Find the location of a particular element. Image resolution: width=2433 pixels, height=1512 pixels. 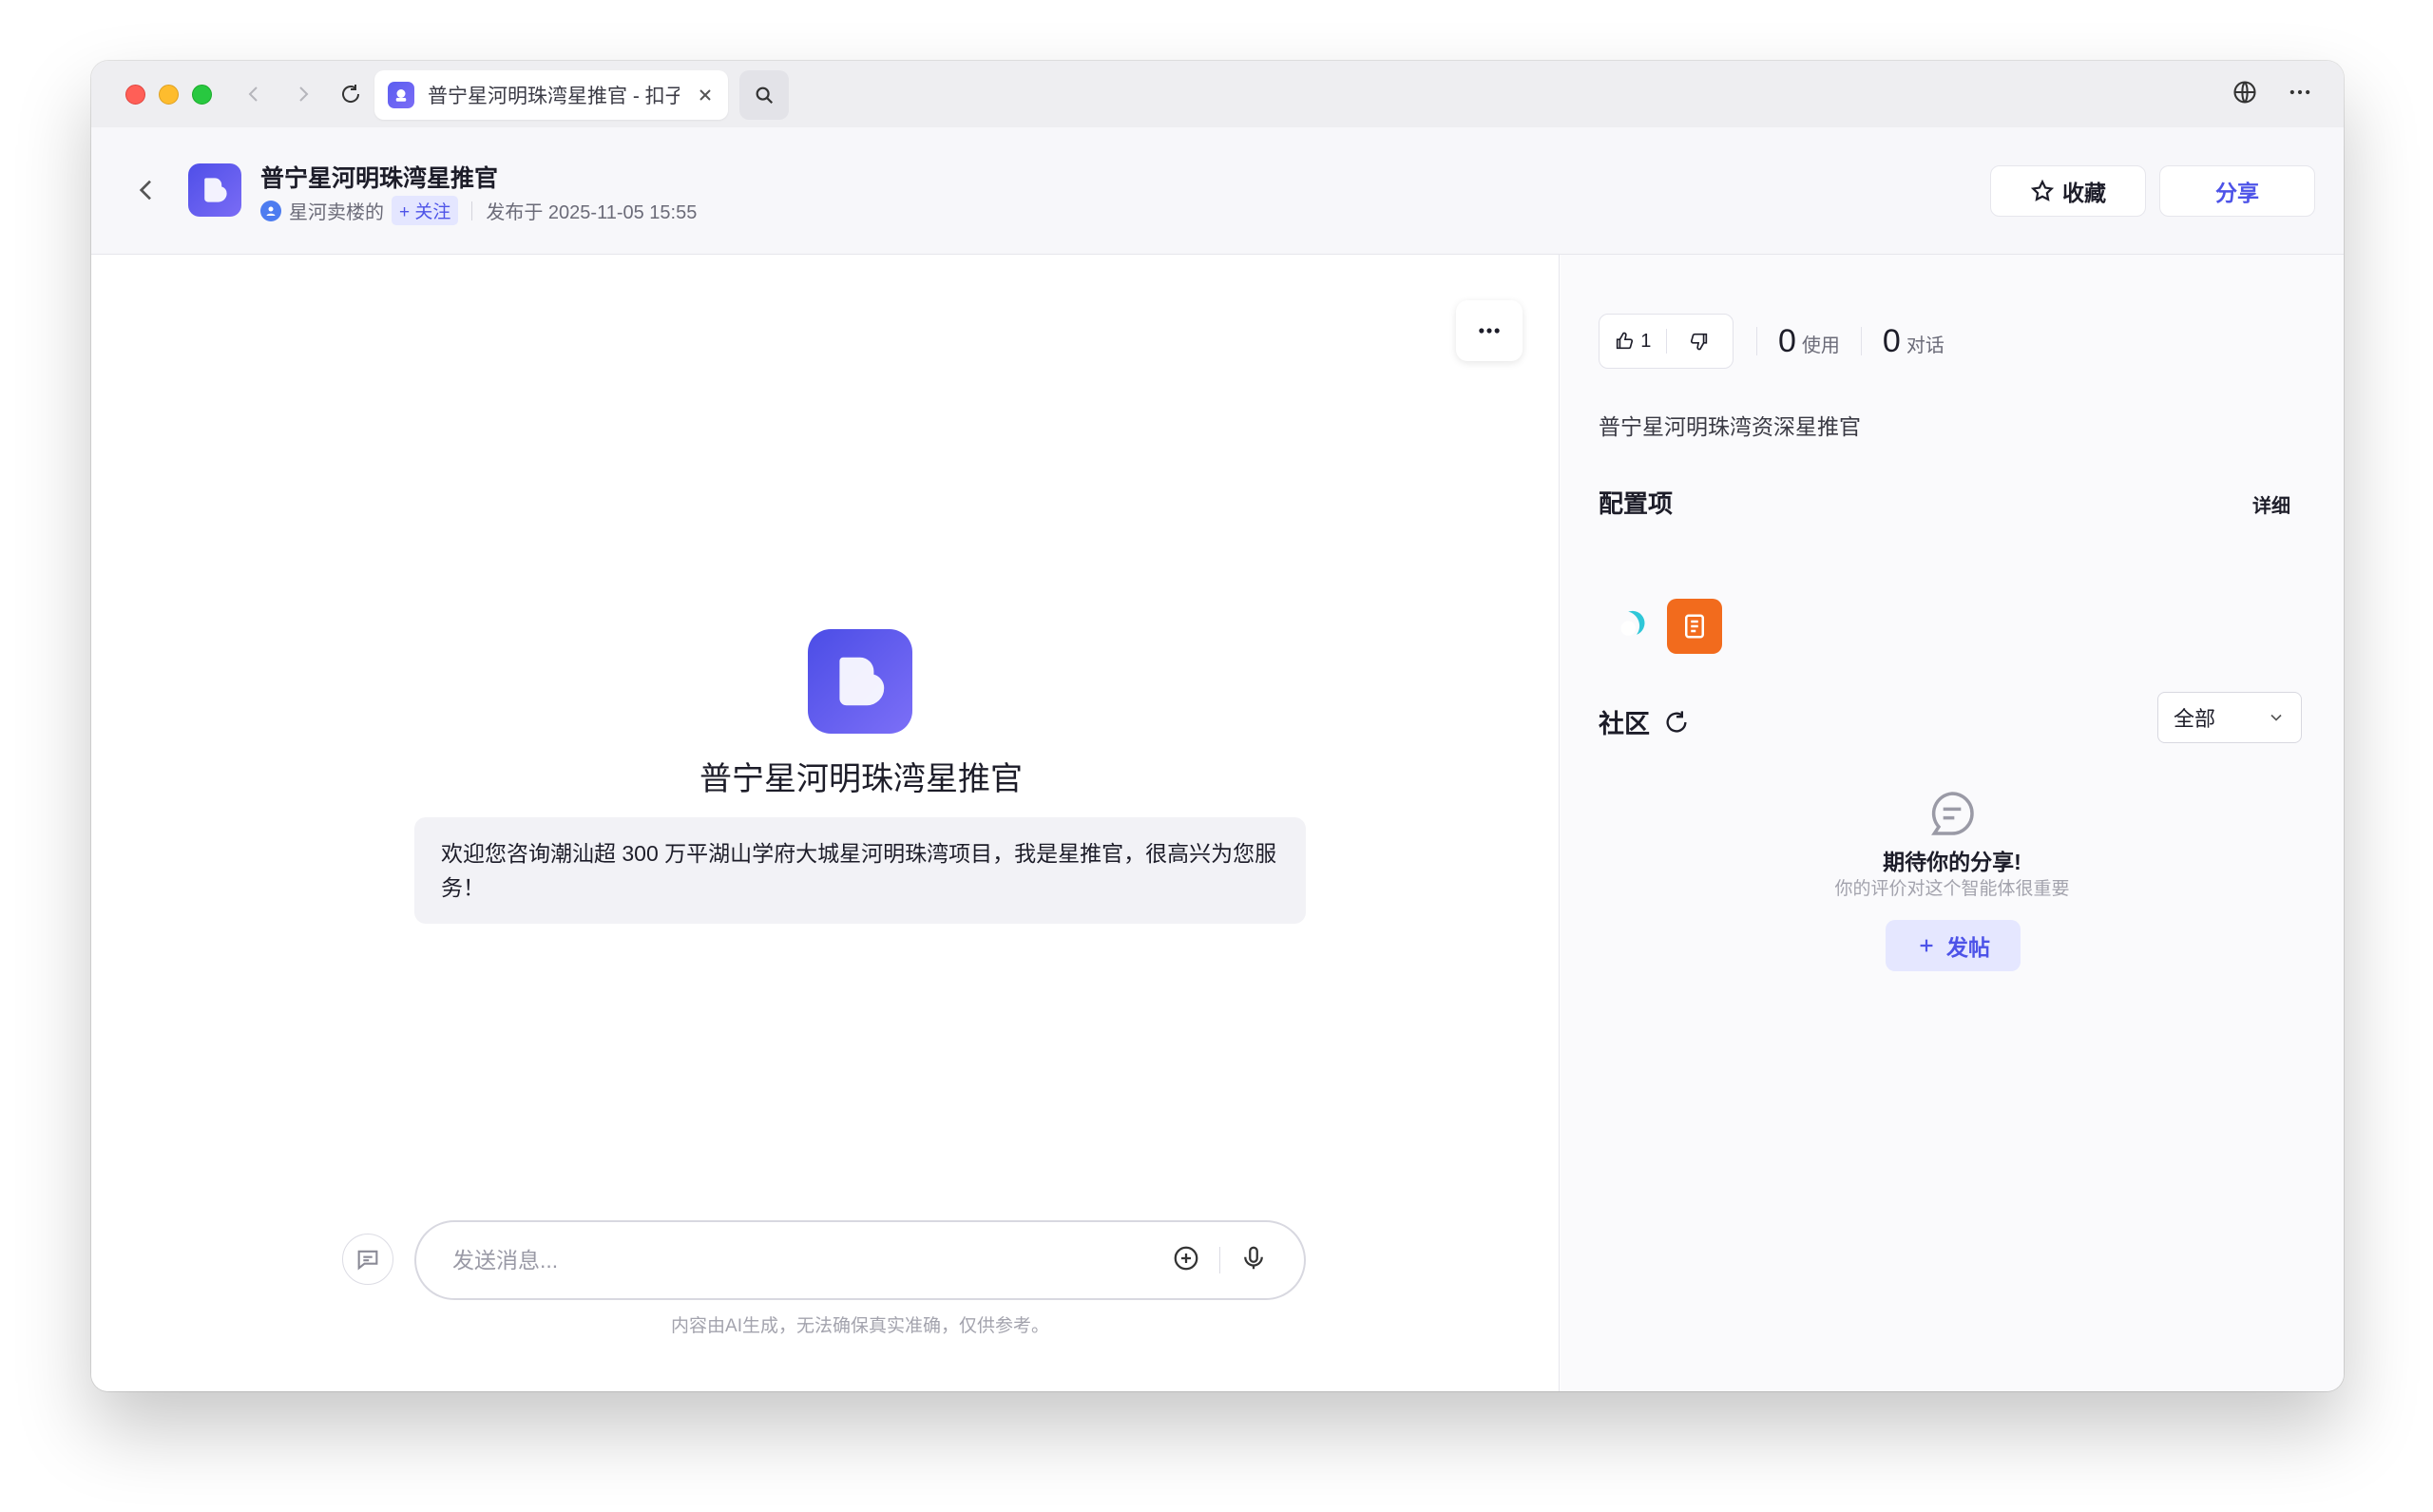

thumbs-down-icon is located at coordinates (1699, 342).